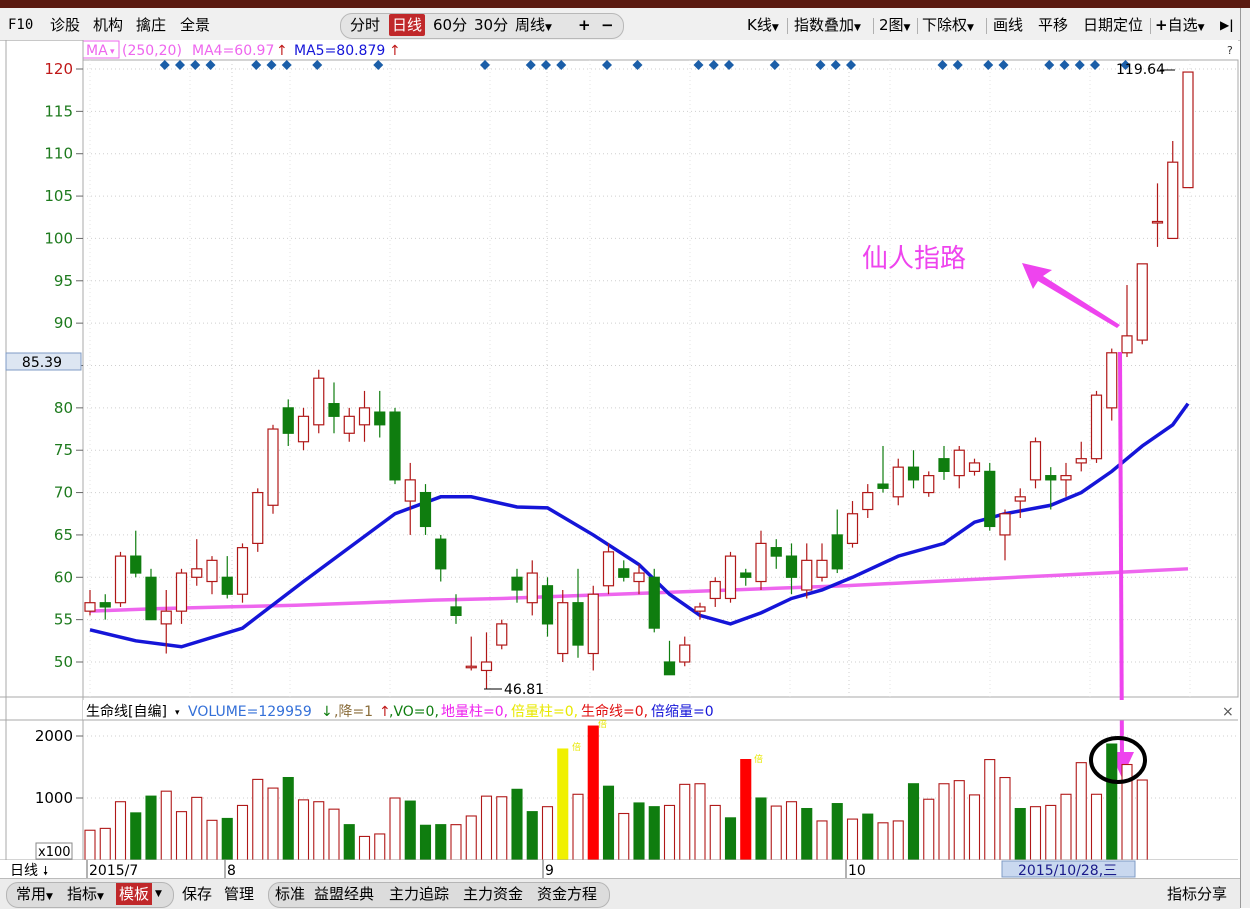  What do you see at coordinates (584, 25) in the screenshot?
I see `zoom-in-button: +` at bounding box center [584, 25].